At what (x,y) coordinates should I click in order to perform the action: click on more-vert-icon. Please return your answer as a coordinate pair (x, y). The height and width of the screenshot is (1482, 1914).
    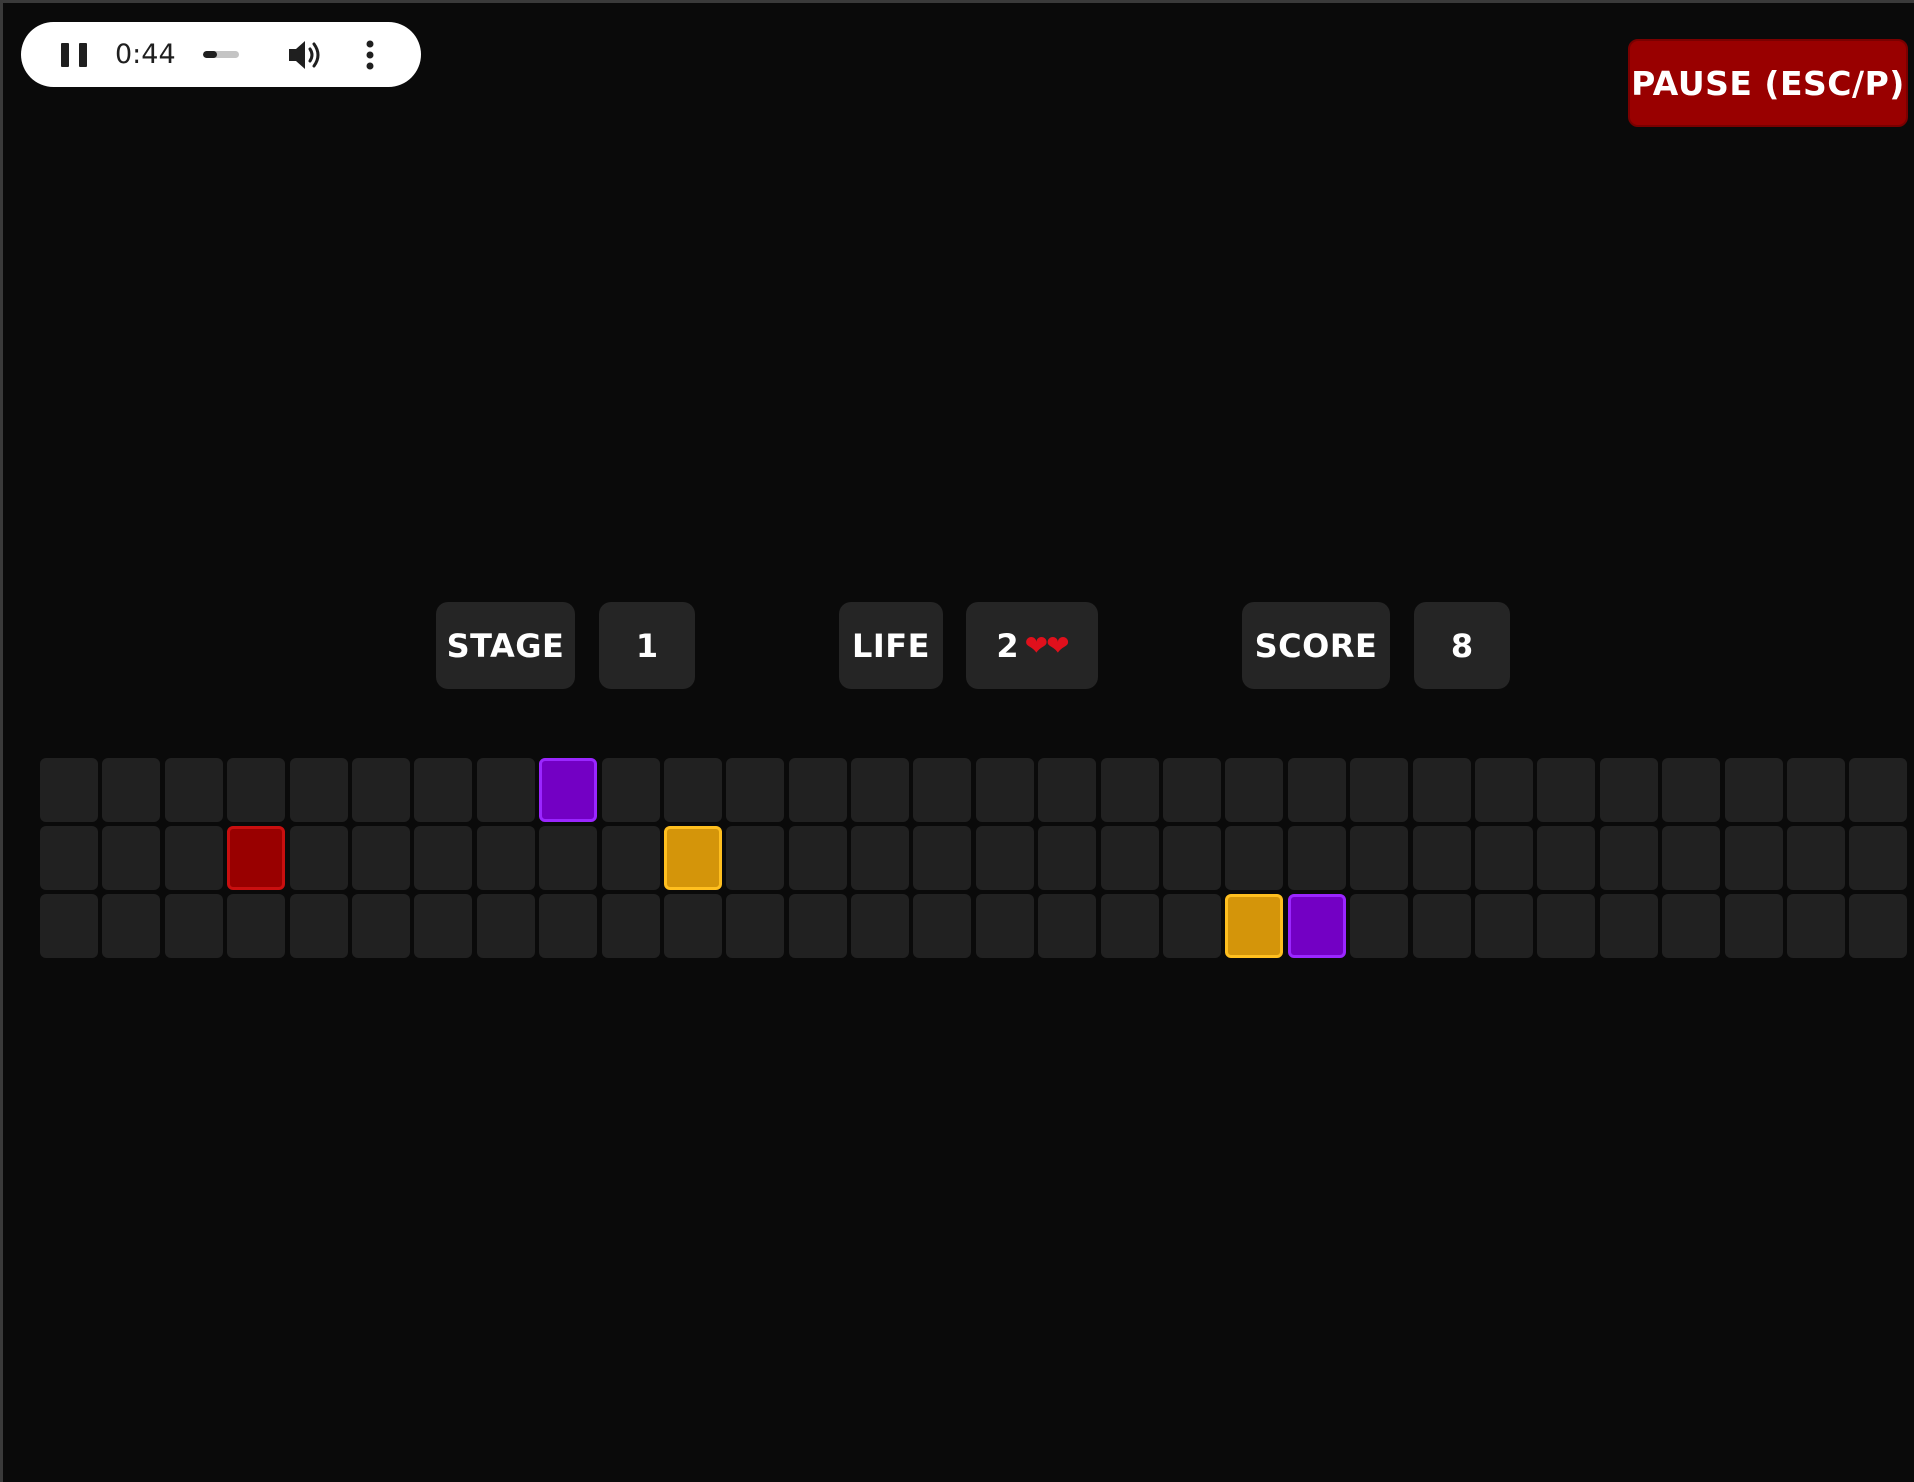
    Looking at the image, I should click on (370, 55).